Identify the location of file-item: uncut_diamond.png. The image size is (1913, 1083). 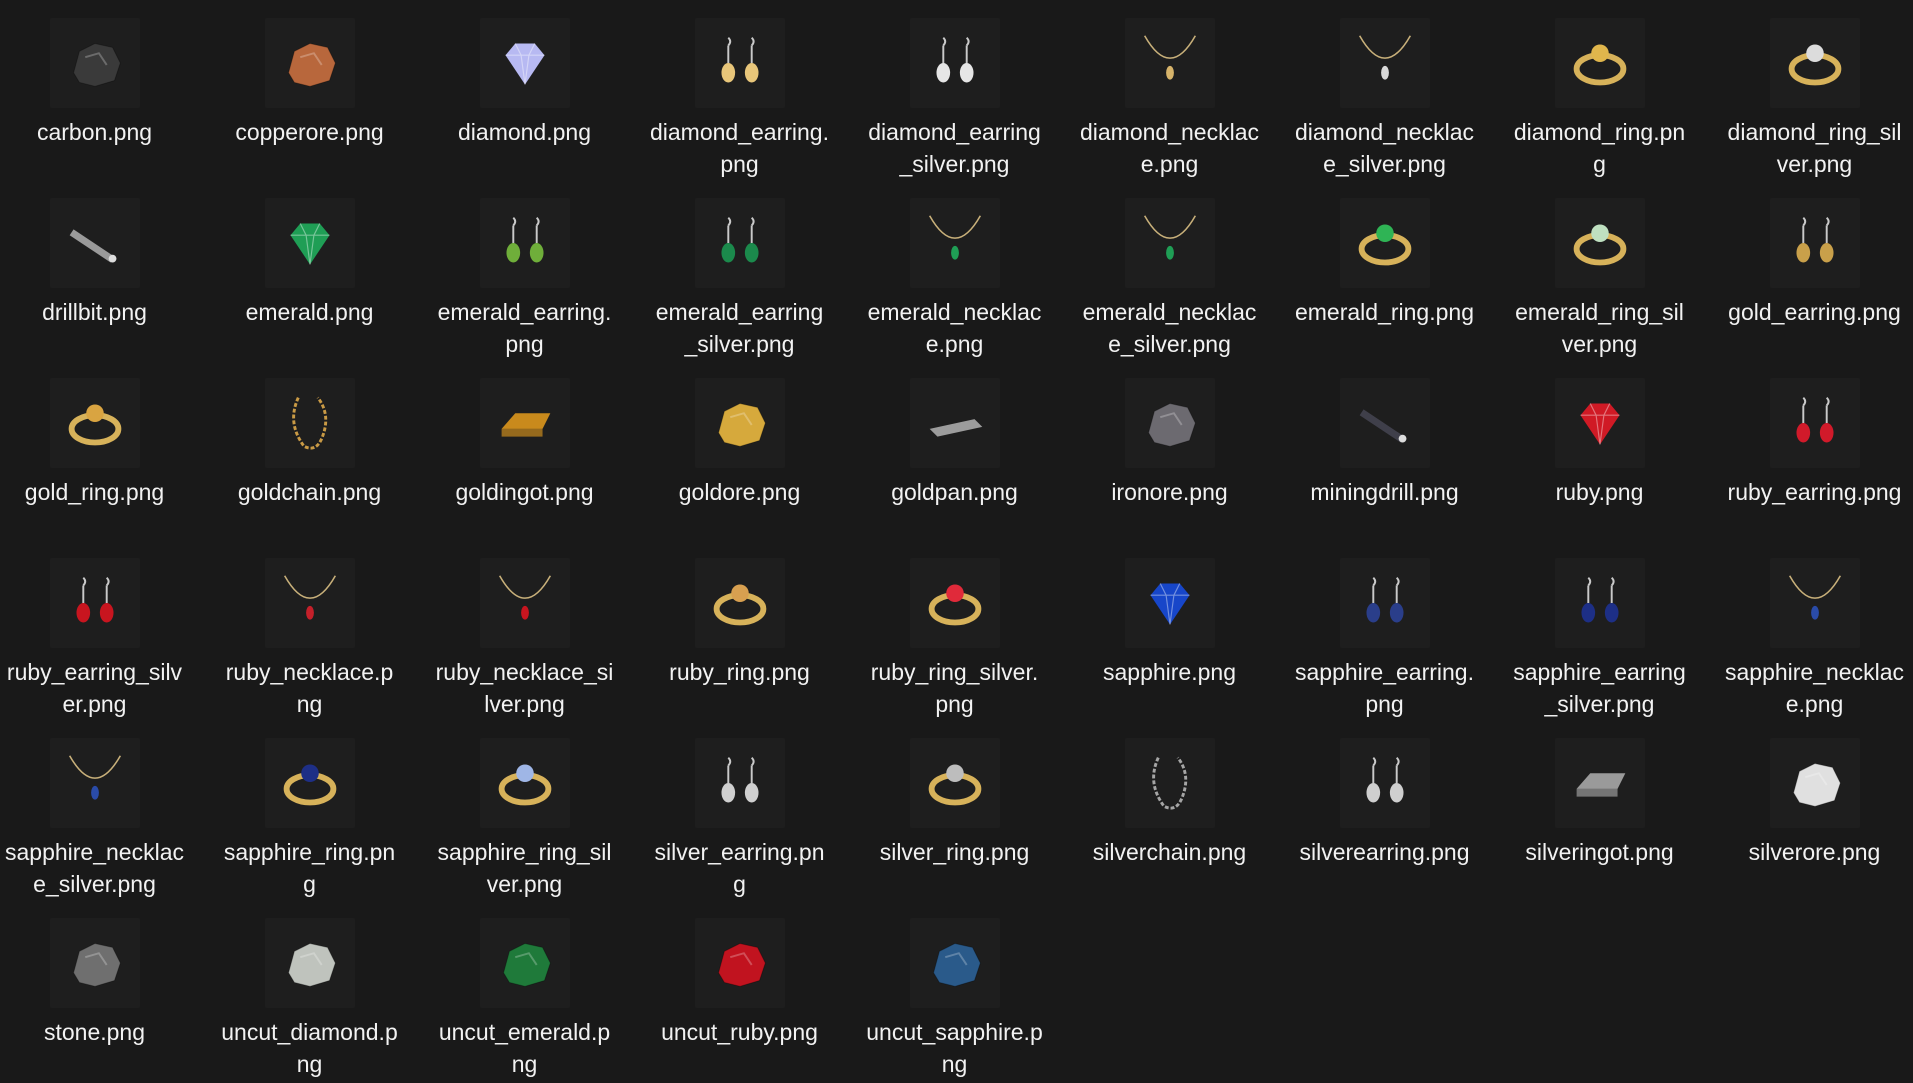
(309, 990).